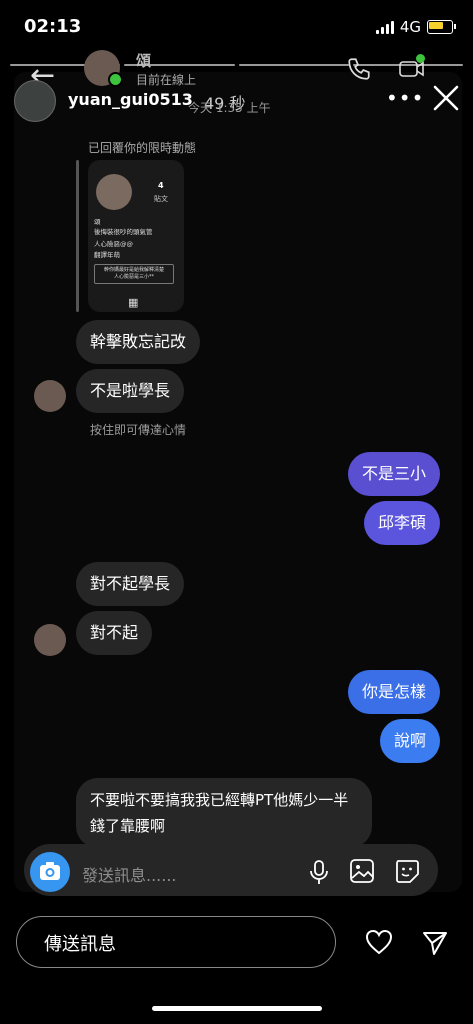  Describe the element at coordinates (123, 232) in the screenshot. I see `story-card-line: 後悔裝很吵的頭氣管` at that location.